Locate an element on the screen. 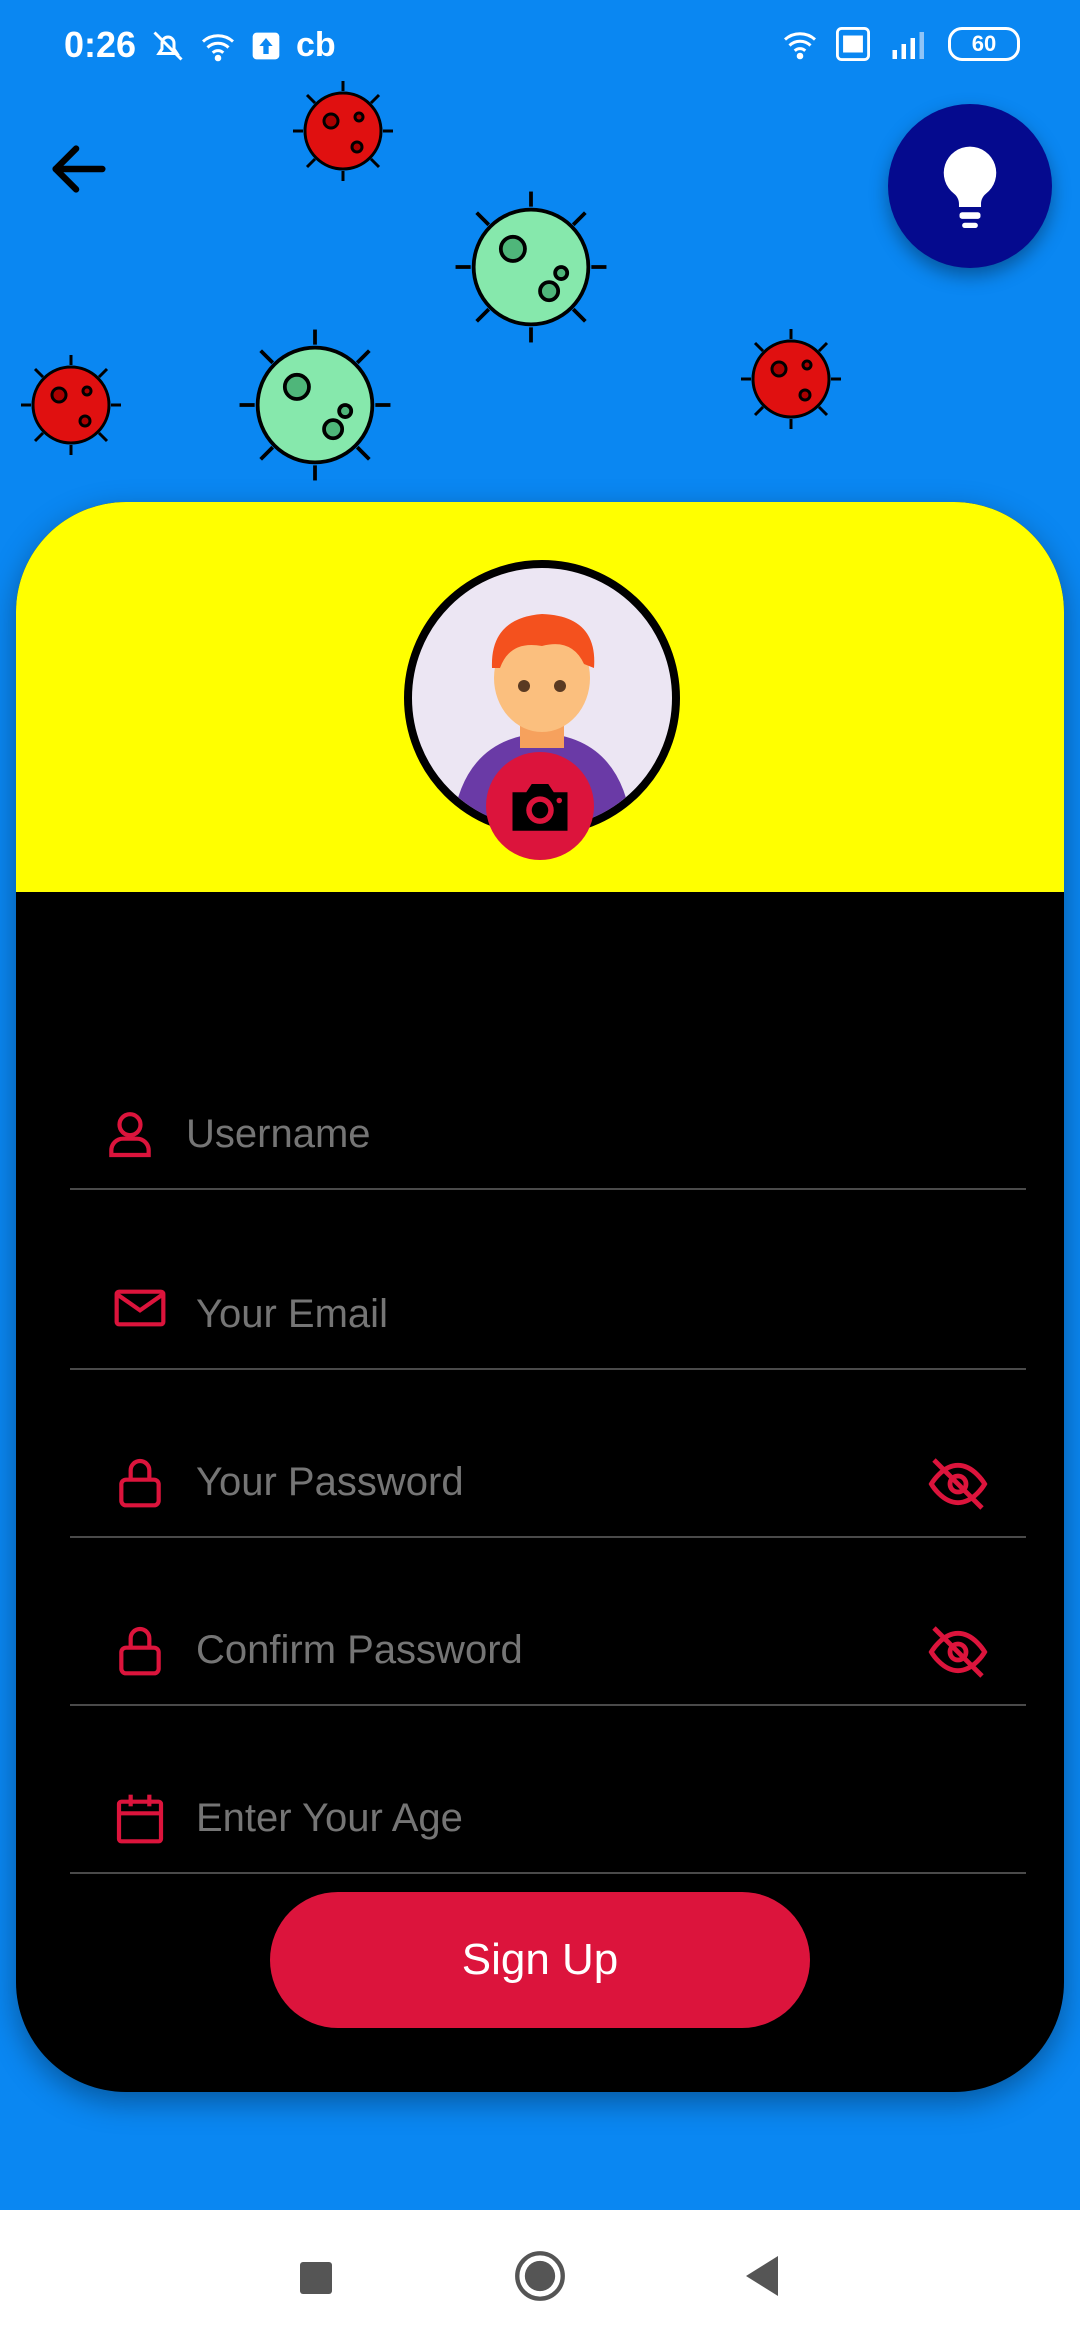 The height and width of the screenshot is (2340, 1080). signal-4g-icon is located at coordinates (908, 45).